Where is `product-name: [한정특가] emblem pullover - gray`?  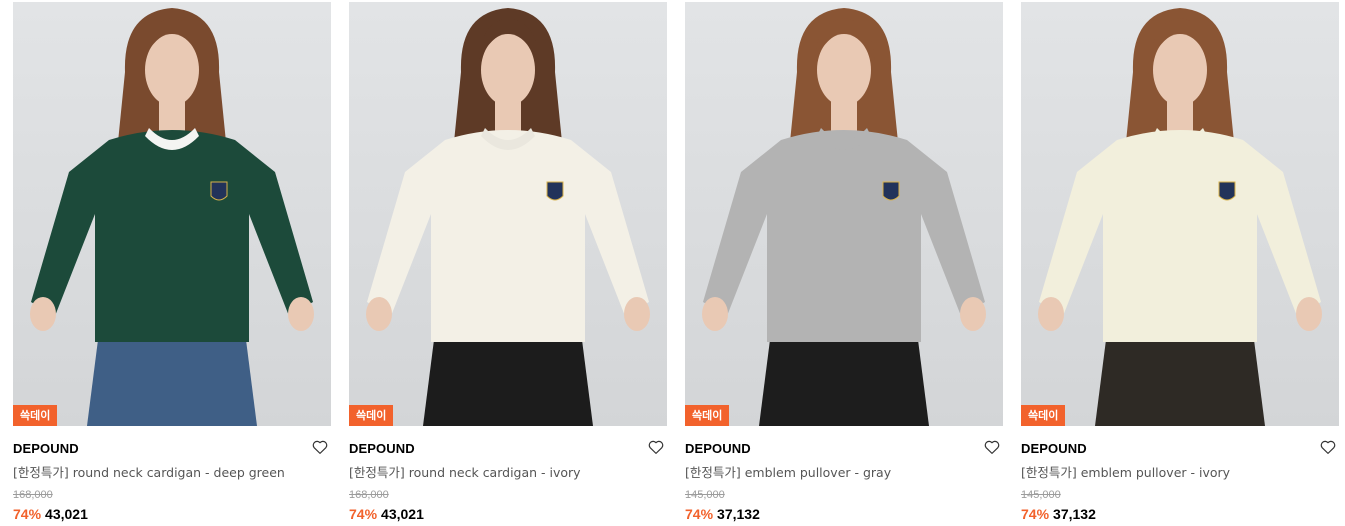 product-name: [한정특가] emblem pullover - gray is located at coordinates (844, 472).